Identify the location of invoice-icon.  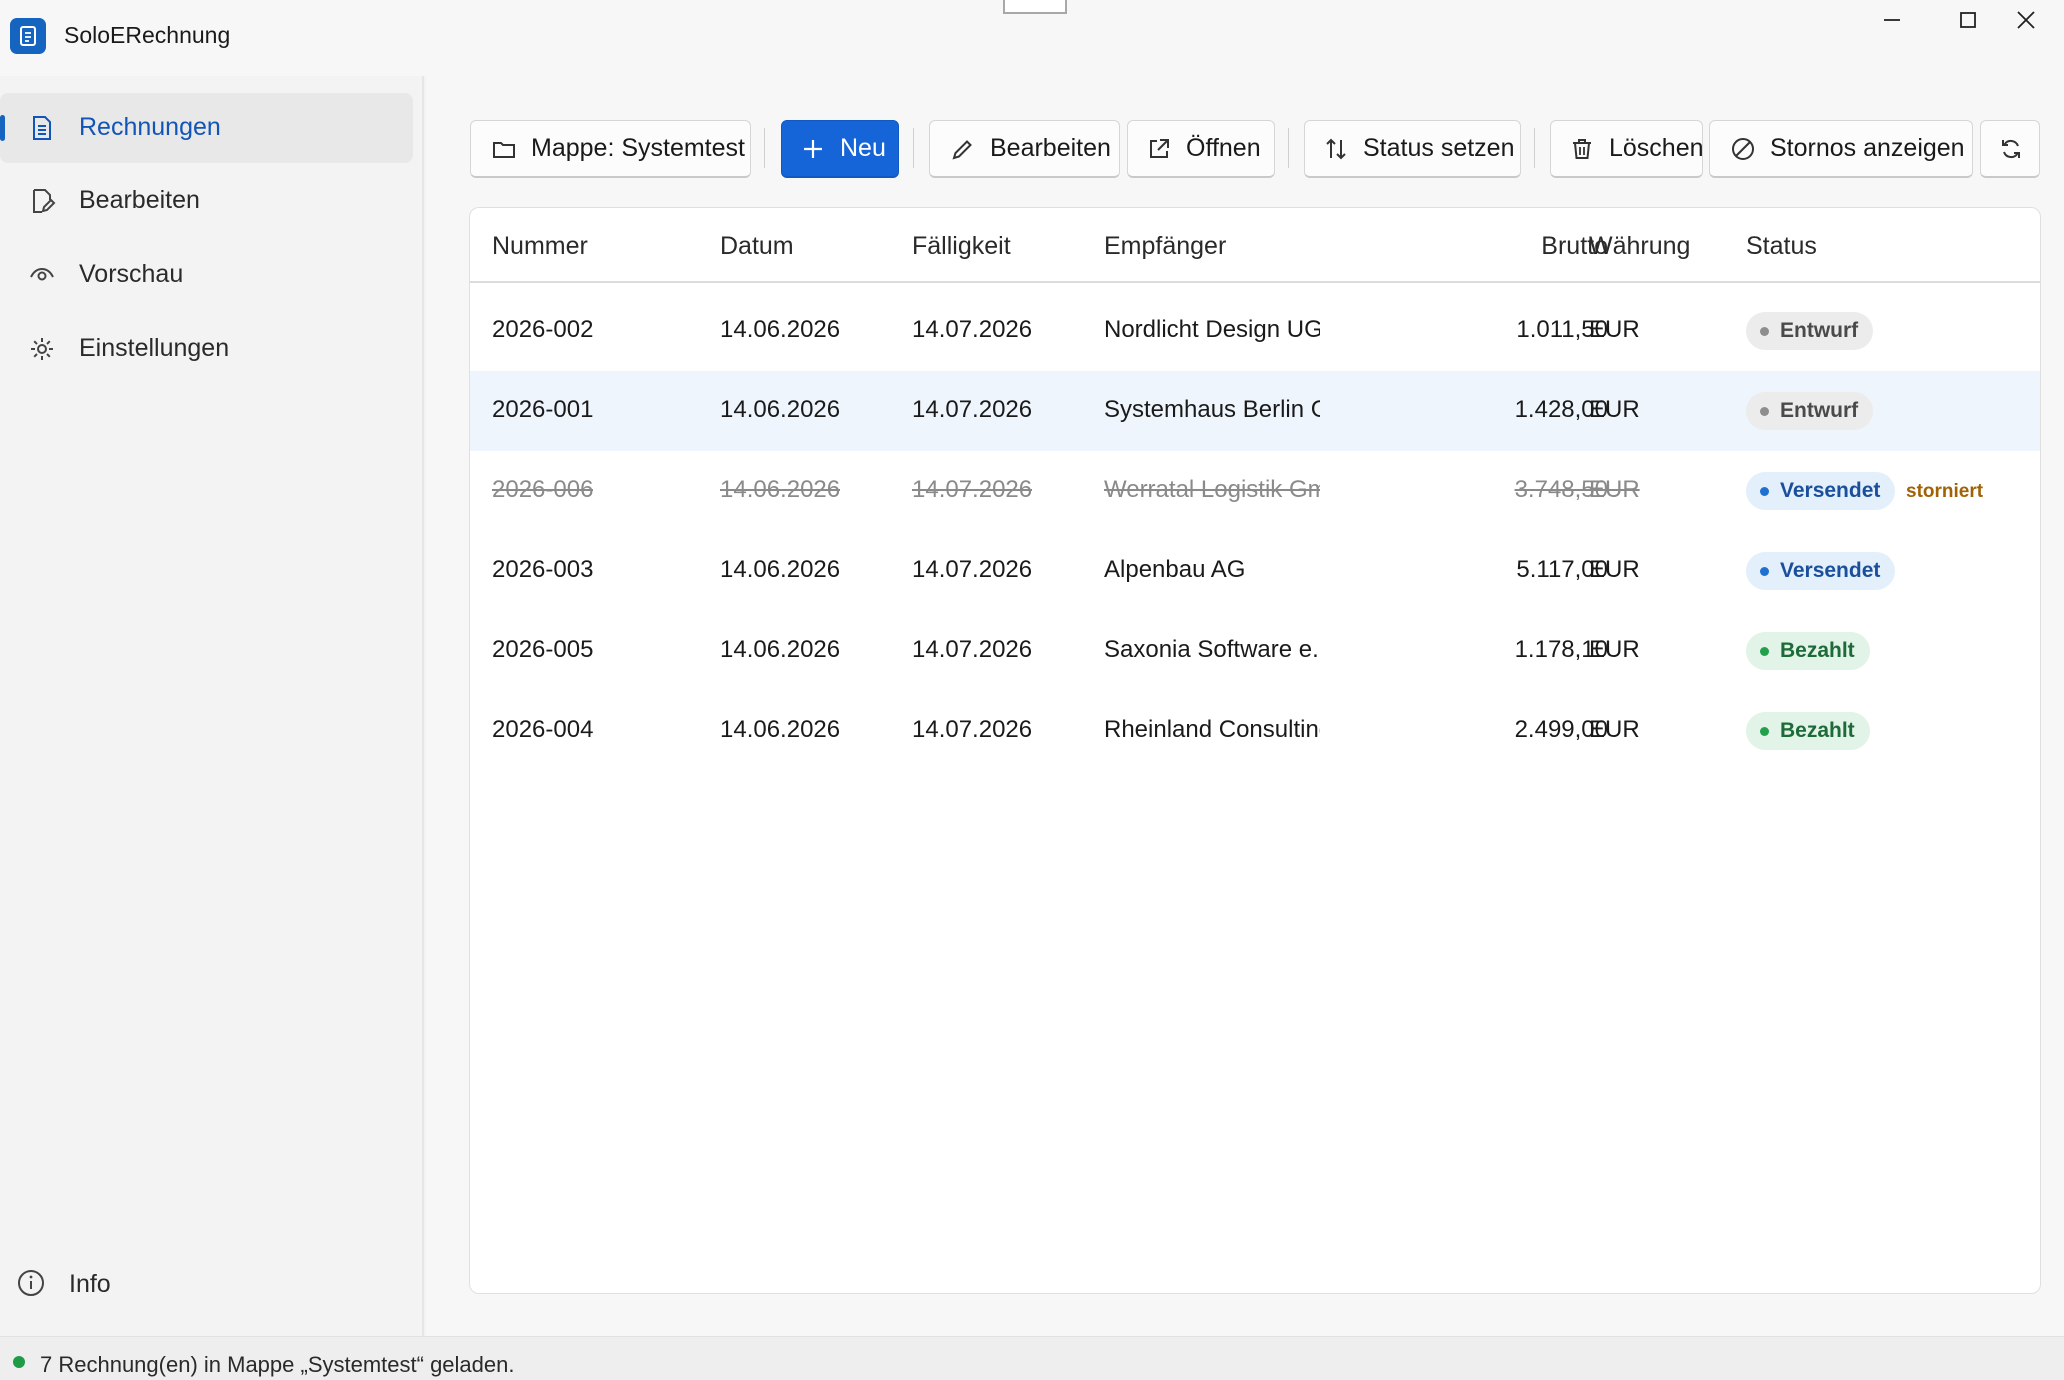
(42, 128).